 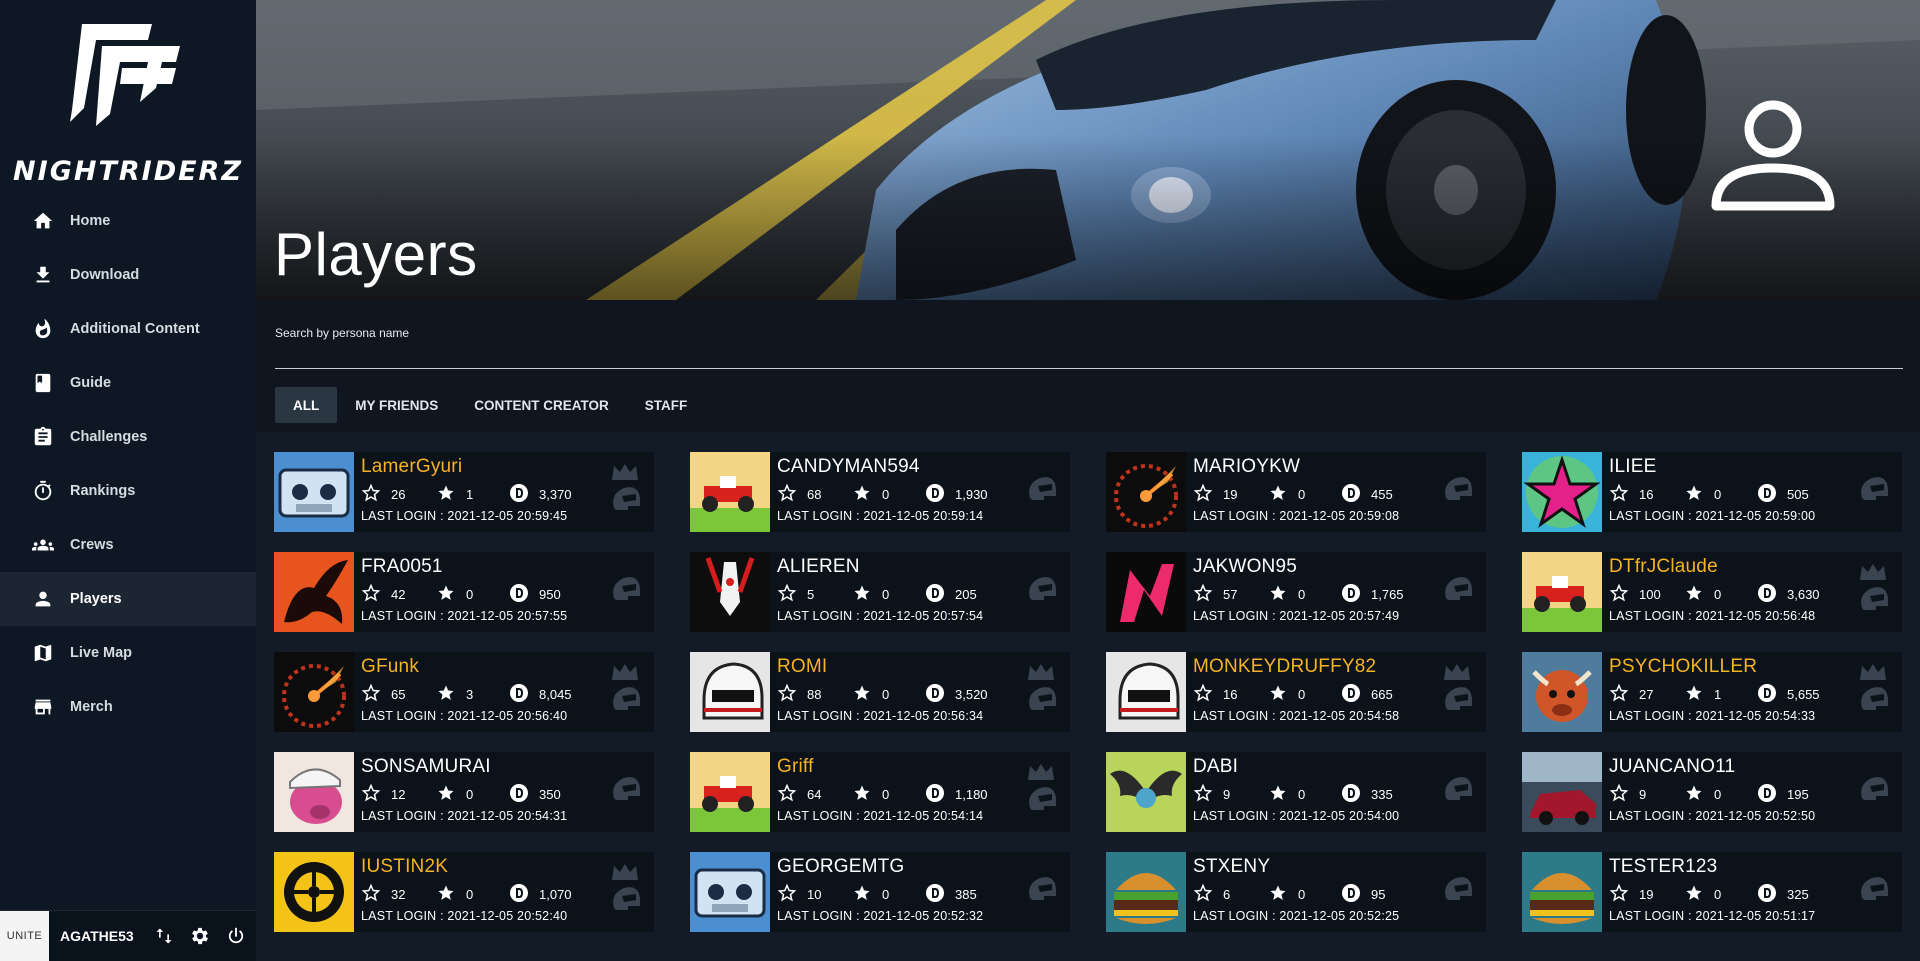 I want to click on player-name: DTfrJClaude, so click(x=1663, y=567).